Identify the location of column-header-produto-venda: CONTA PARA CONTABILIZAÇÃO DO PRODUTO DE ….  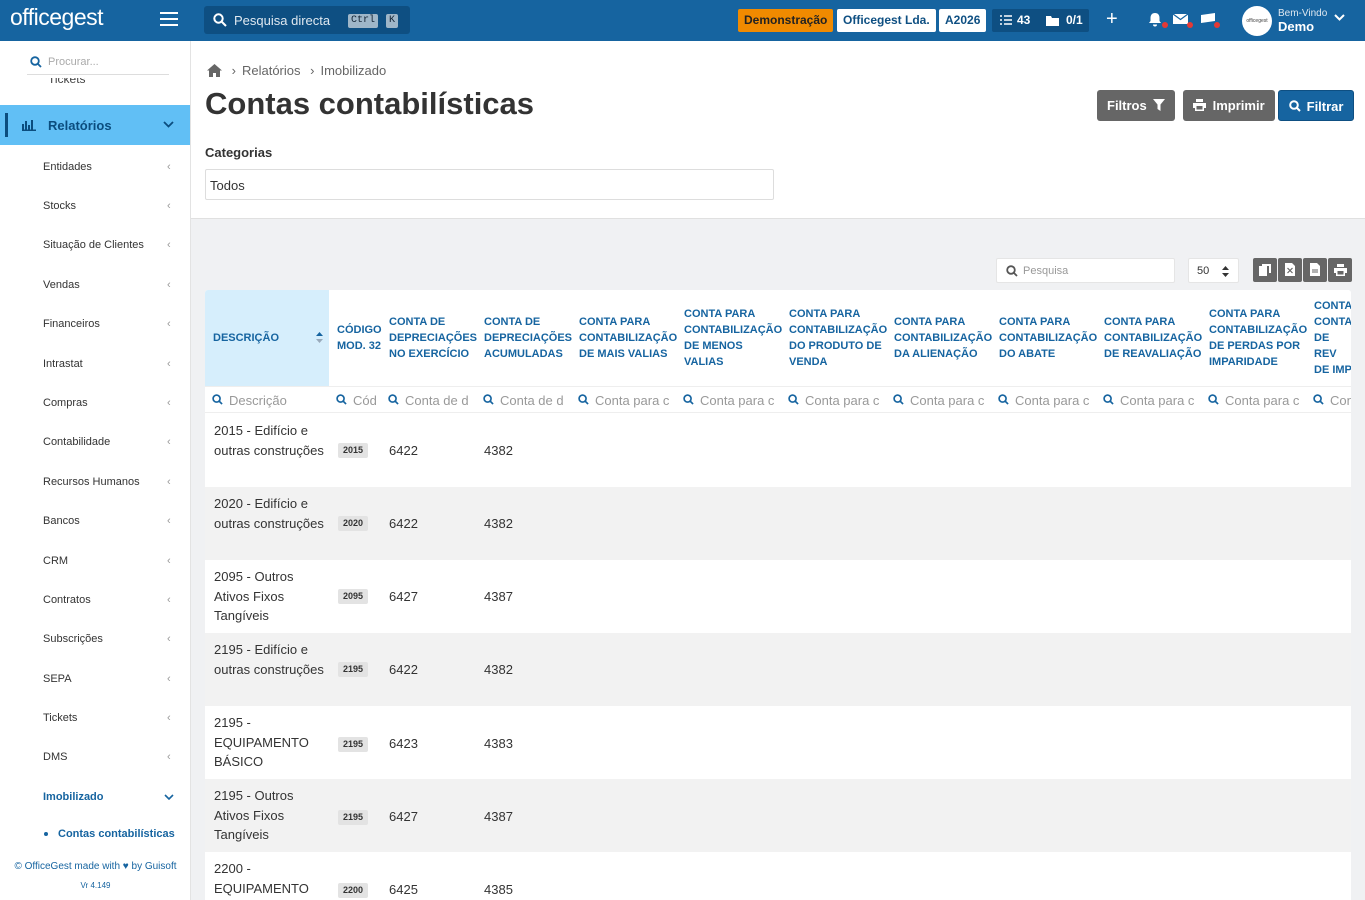
(834, 338).